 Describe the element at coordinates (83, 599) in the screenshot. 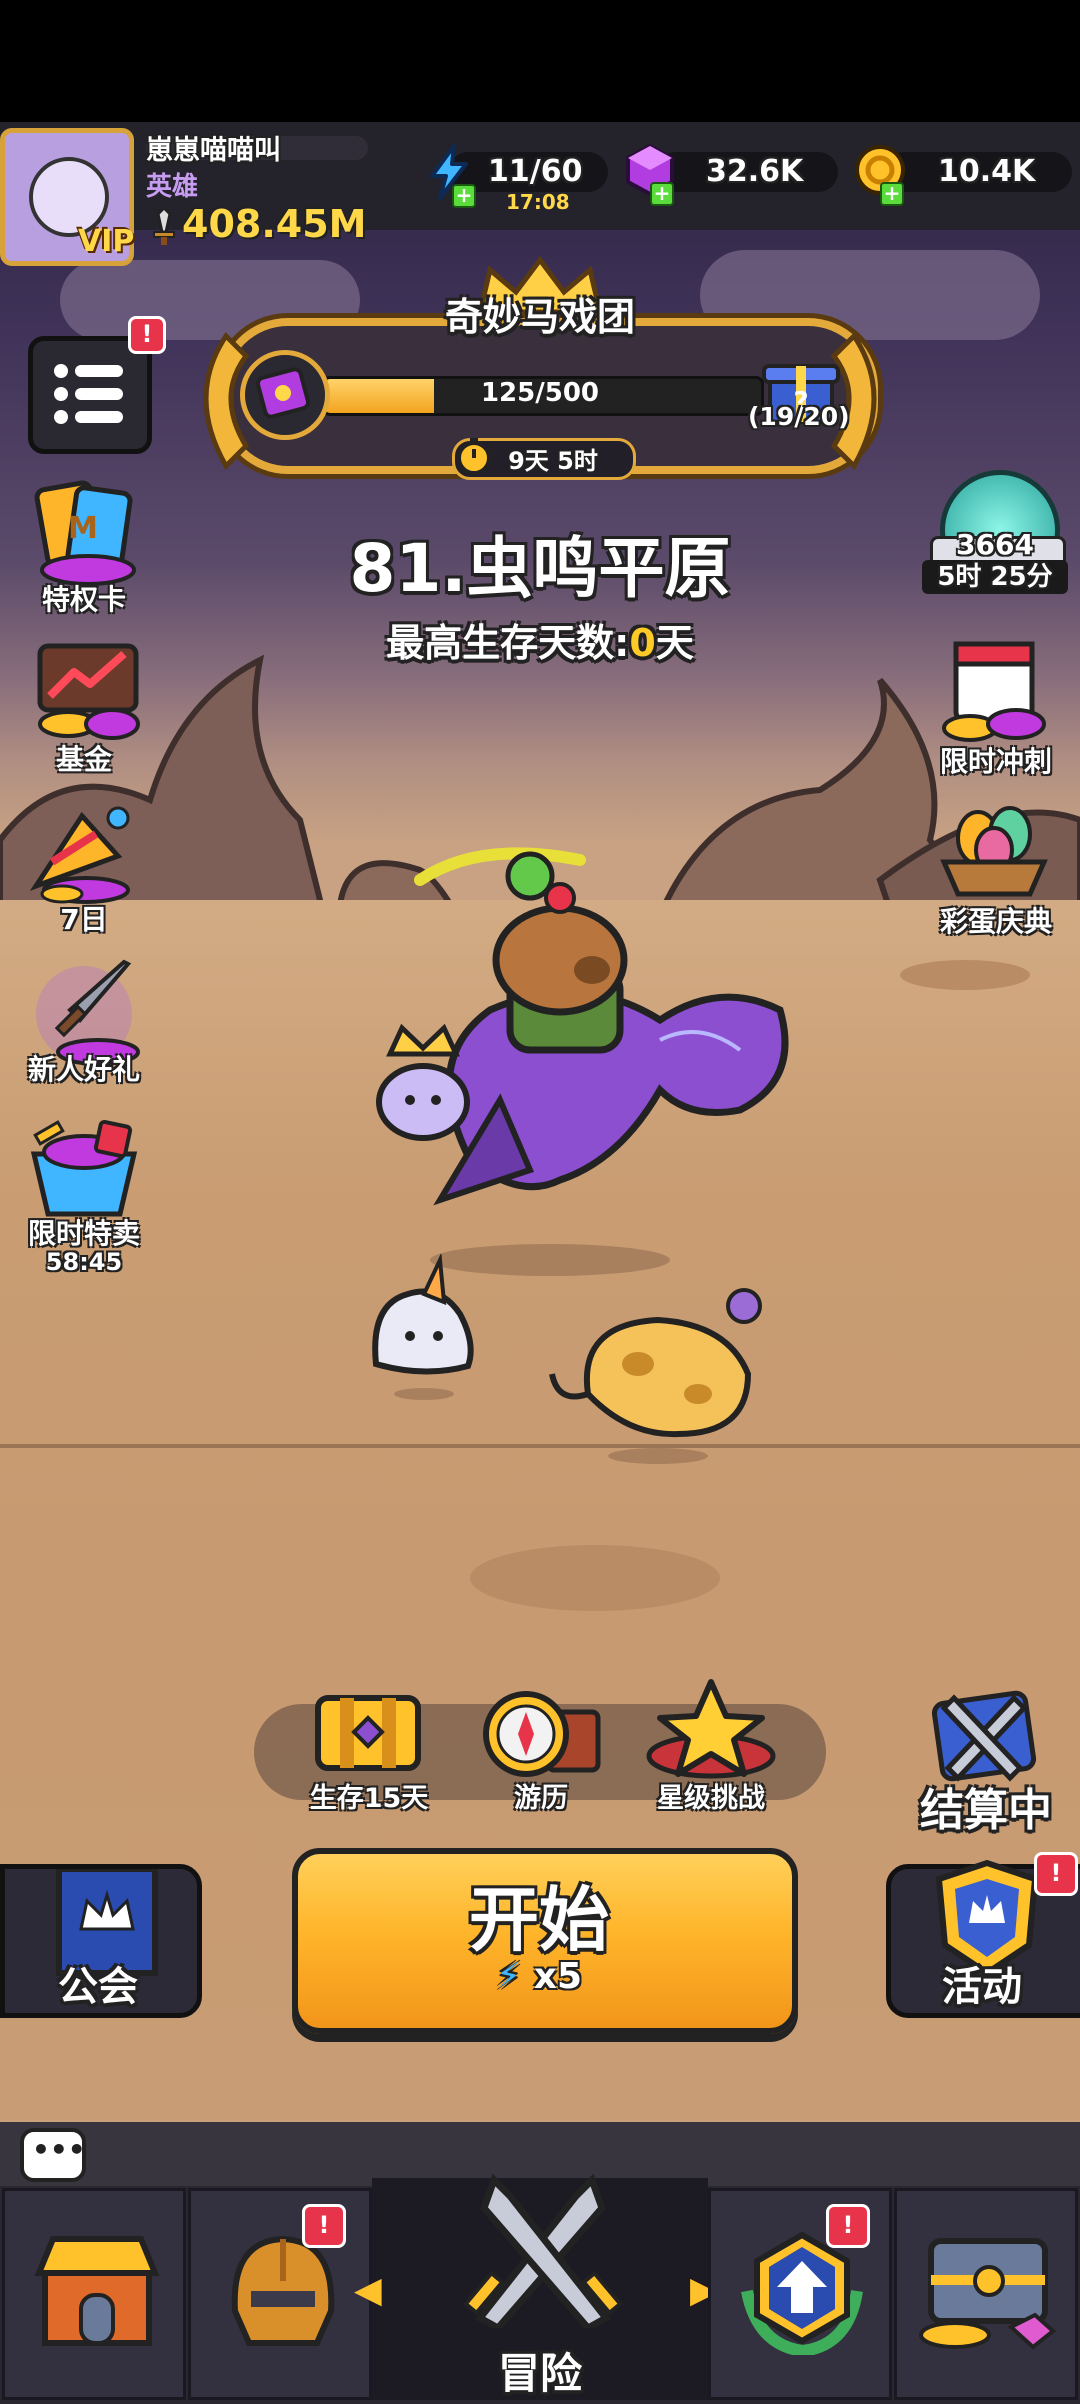

I see `sidebar-label-privilege: 特权卡` at that location.